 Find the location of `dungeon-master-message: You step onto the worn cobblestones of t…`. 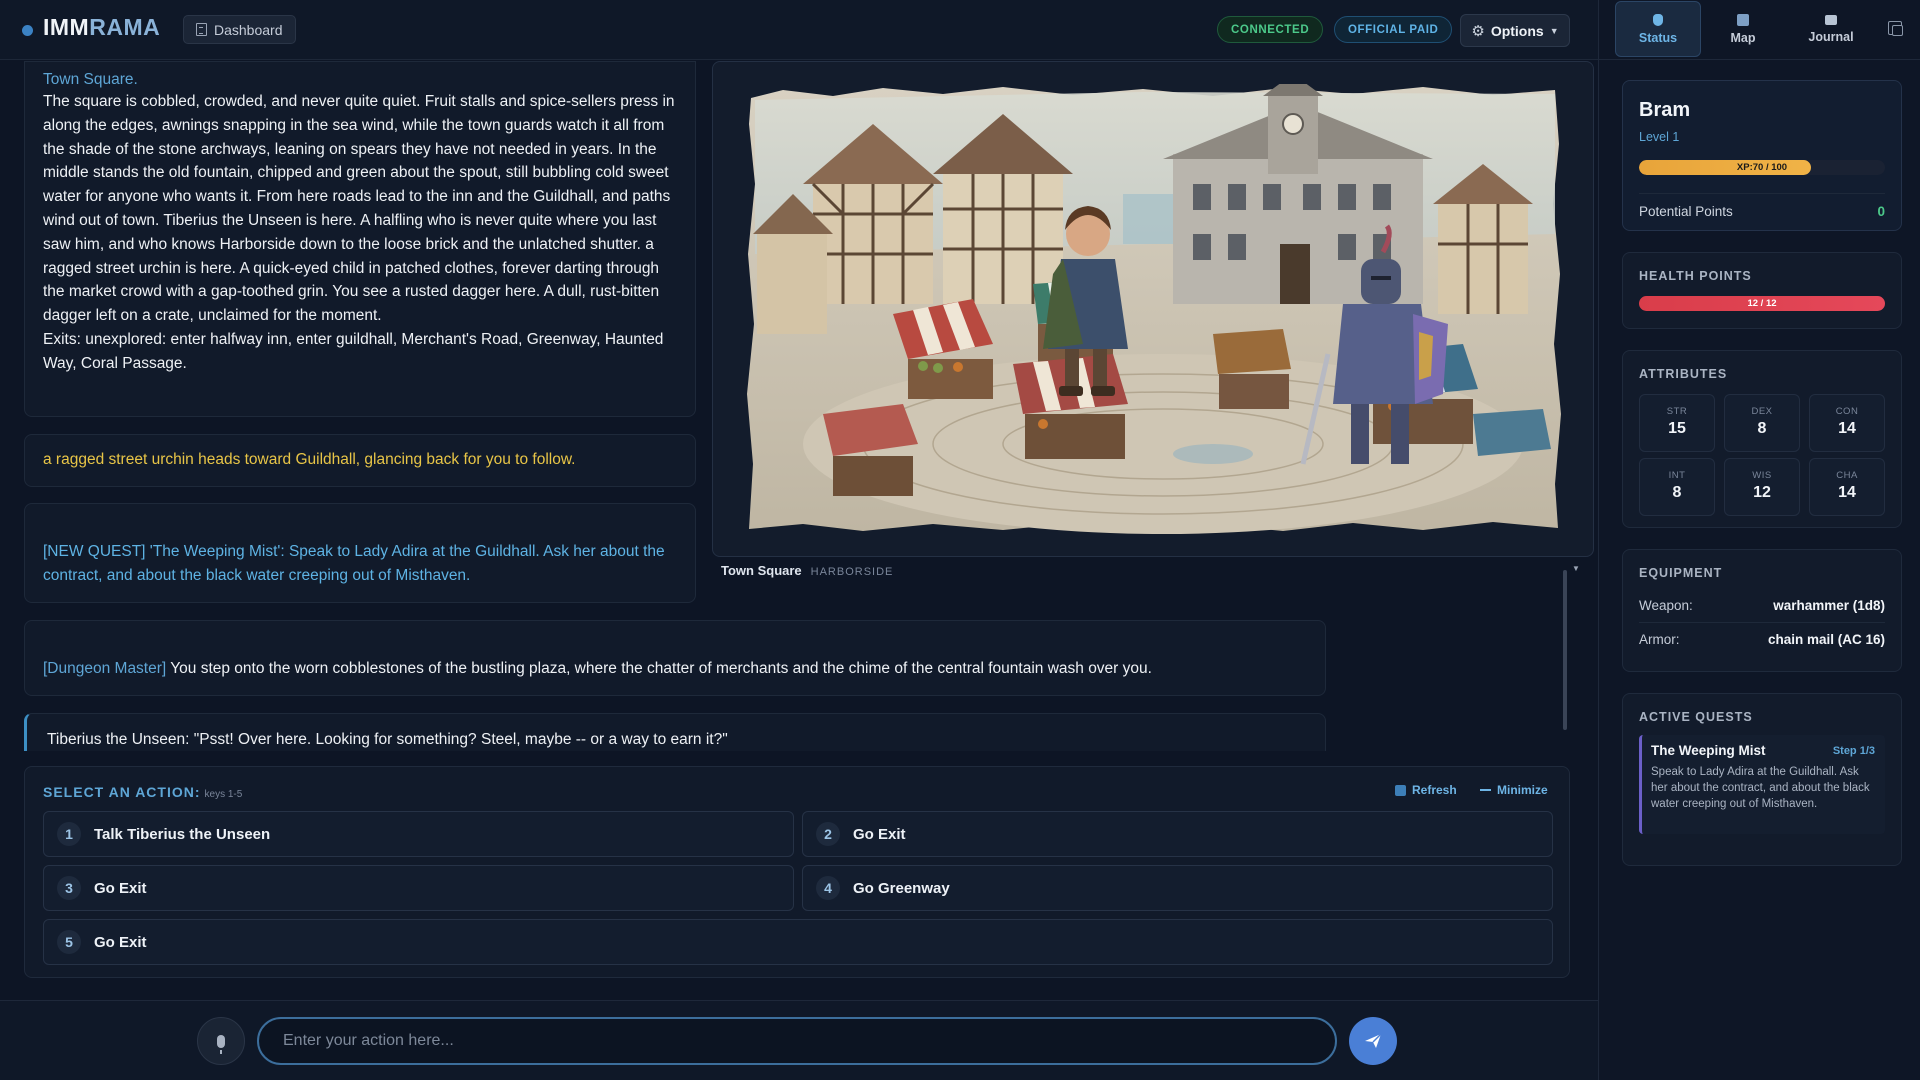

dungeon-master-message: You step onto the worn cobblestones of t… is located at coordinates (659, 668).